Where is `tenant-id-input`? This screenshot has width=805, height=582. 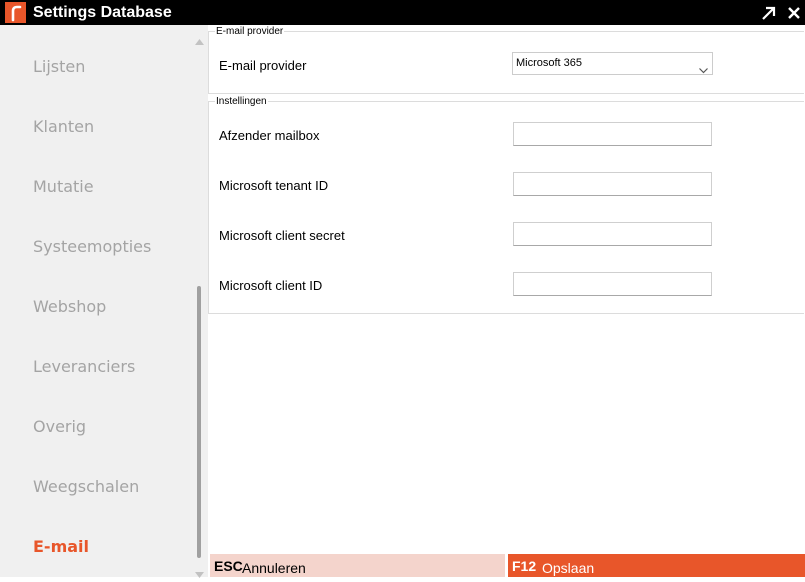 tenant-id-input is located at coordinates (612, 184).